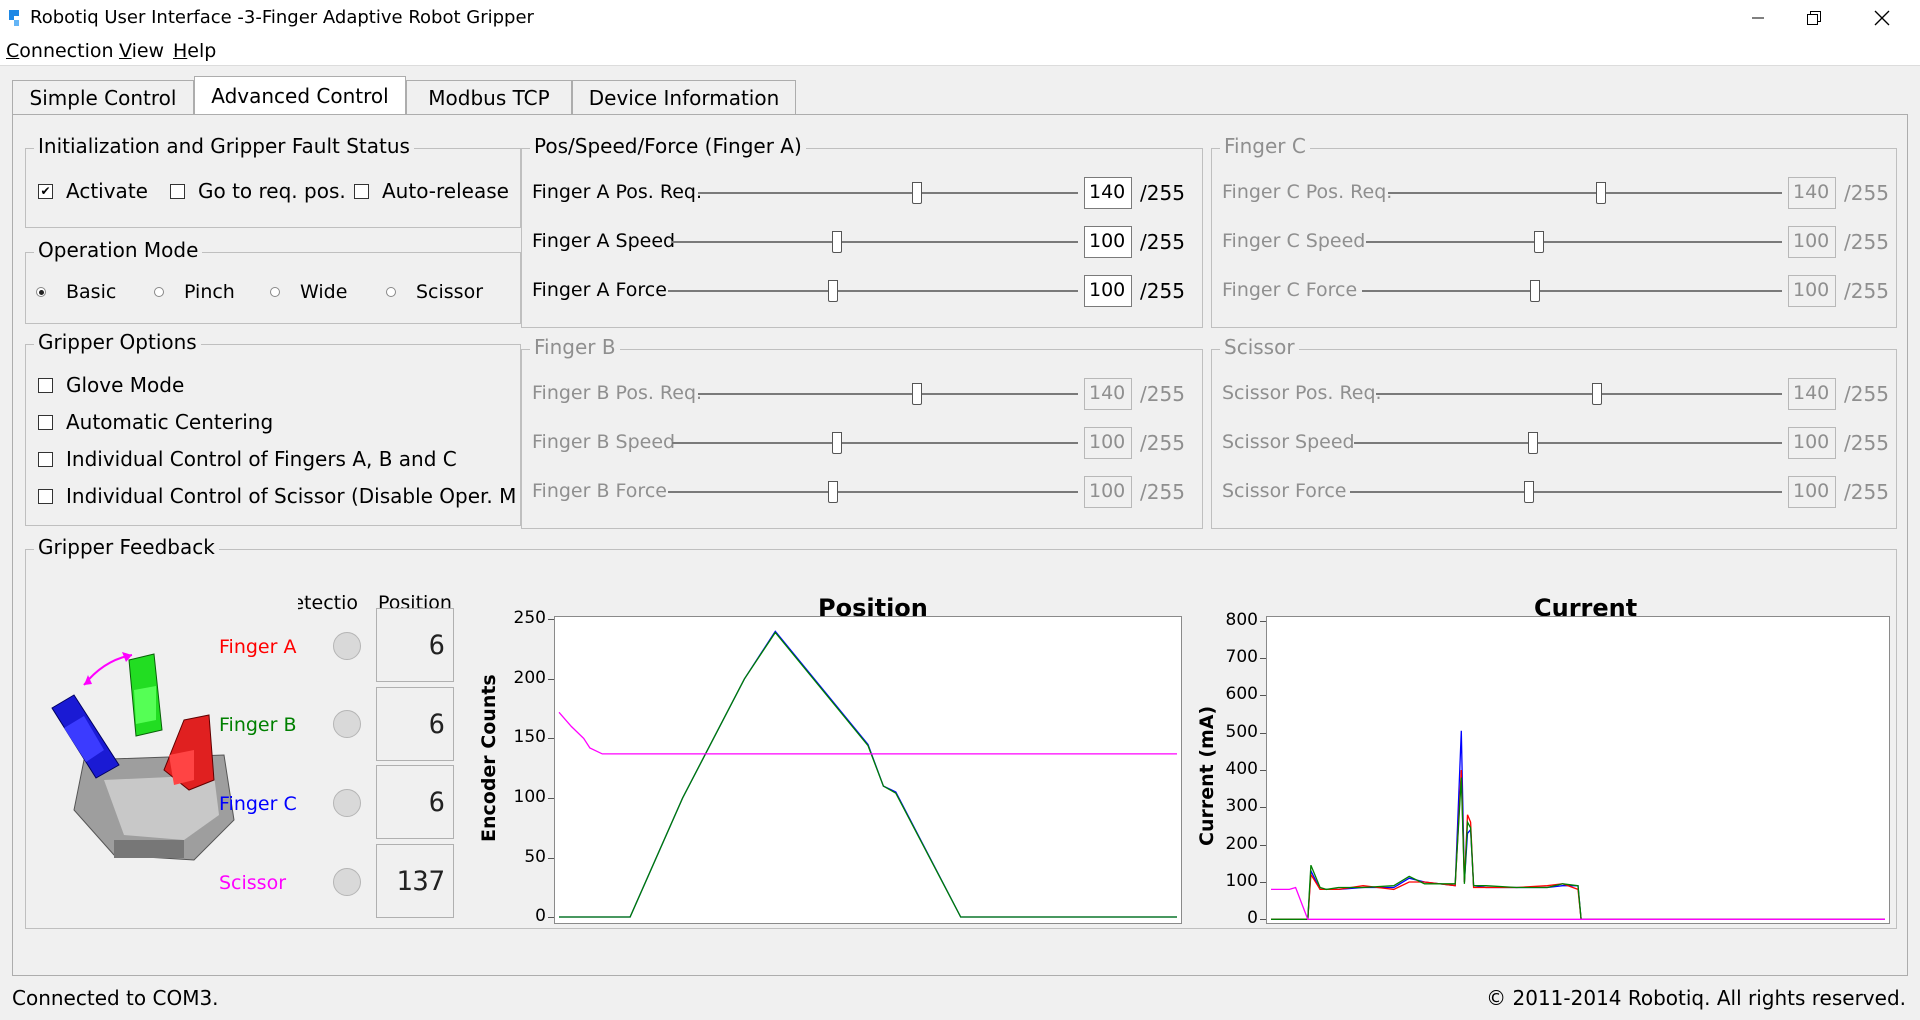  I want to click on mode-wide-radio: Wide, so click(308, 292).